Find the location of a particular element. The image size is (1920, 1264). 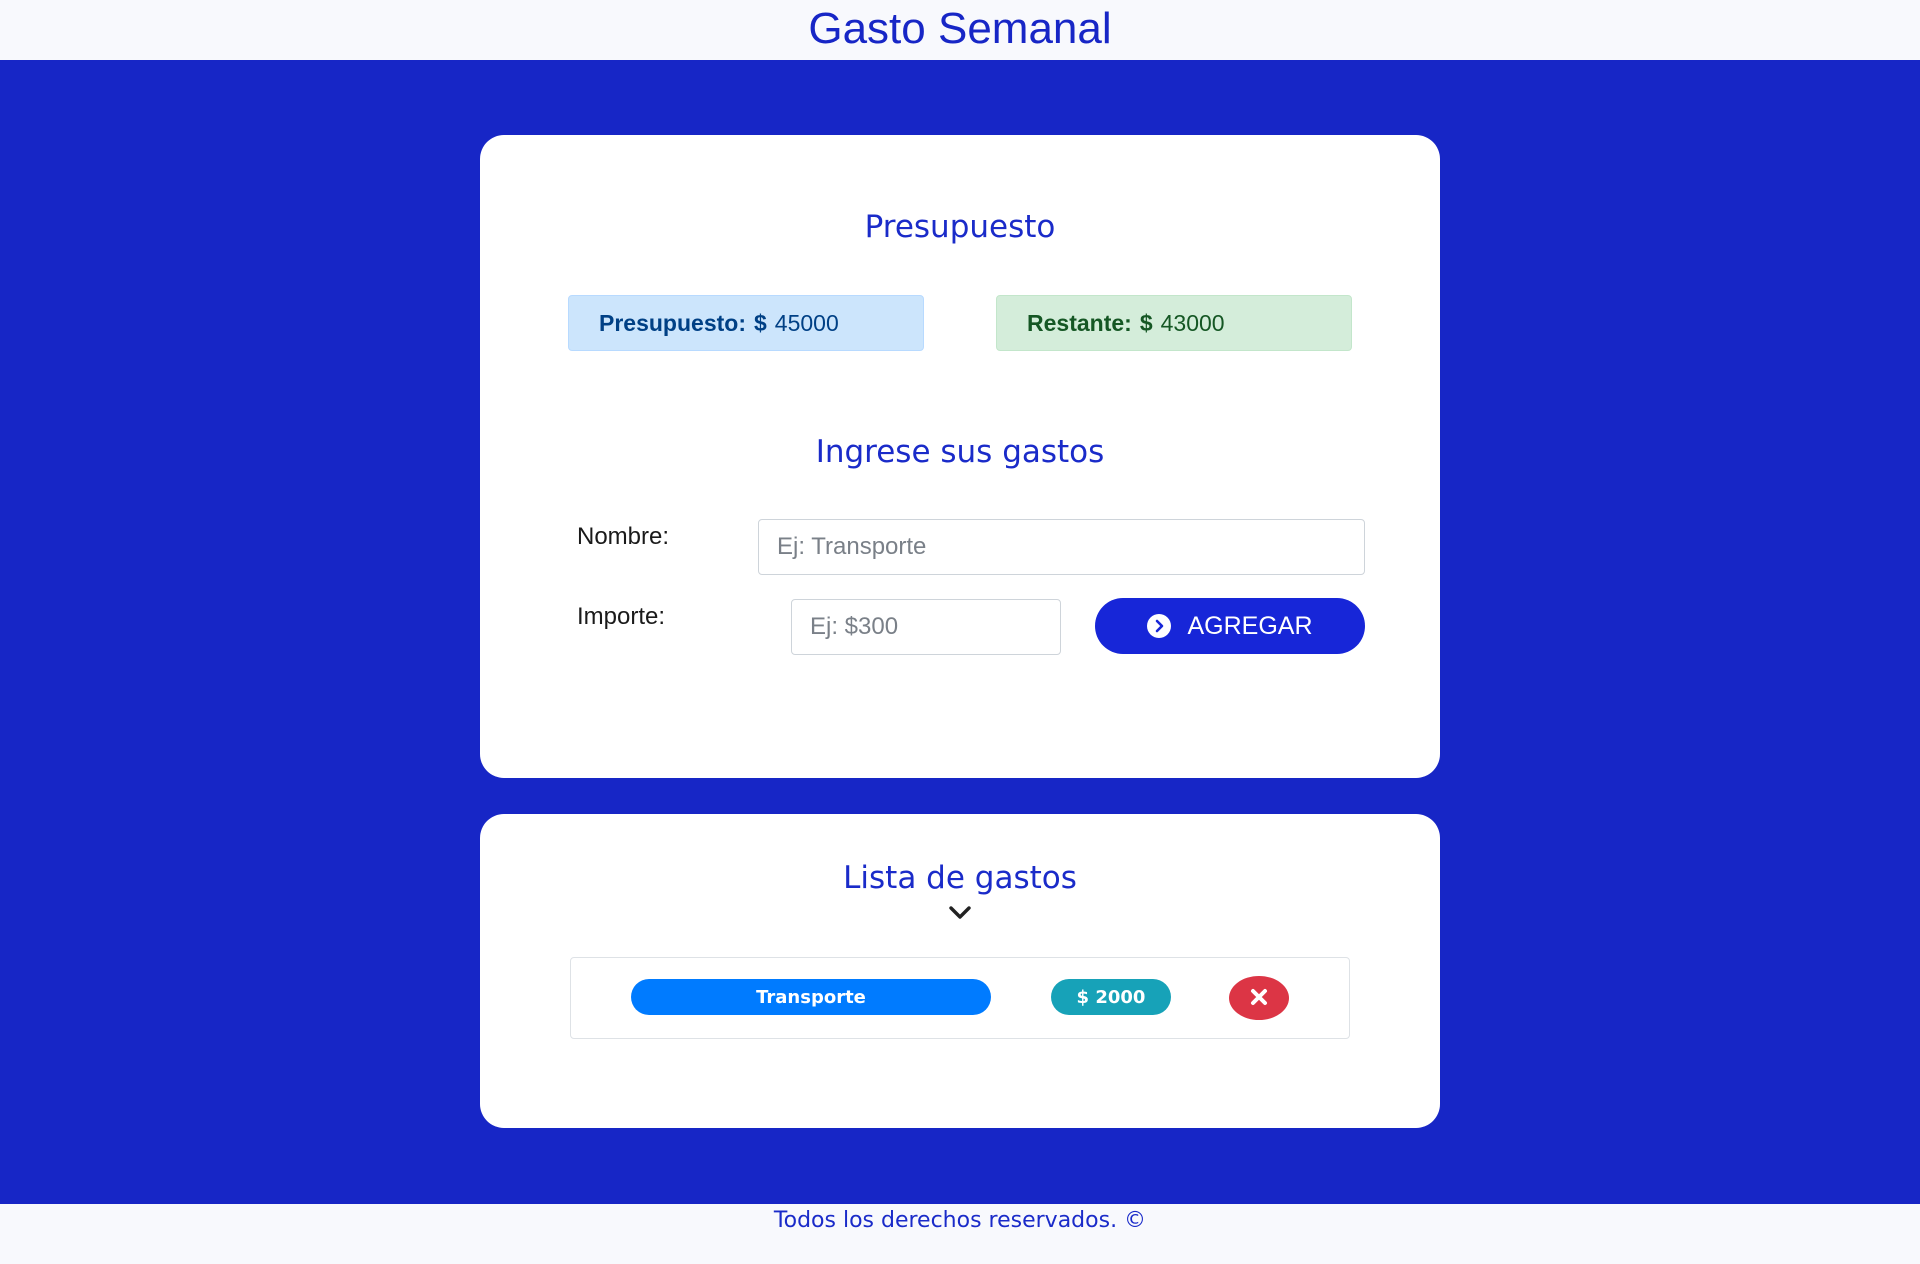

close-icon is located at coordinates (1259, 998).